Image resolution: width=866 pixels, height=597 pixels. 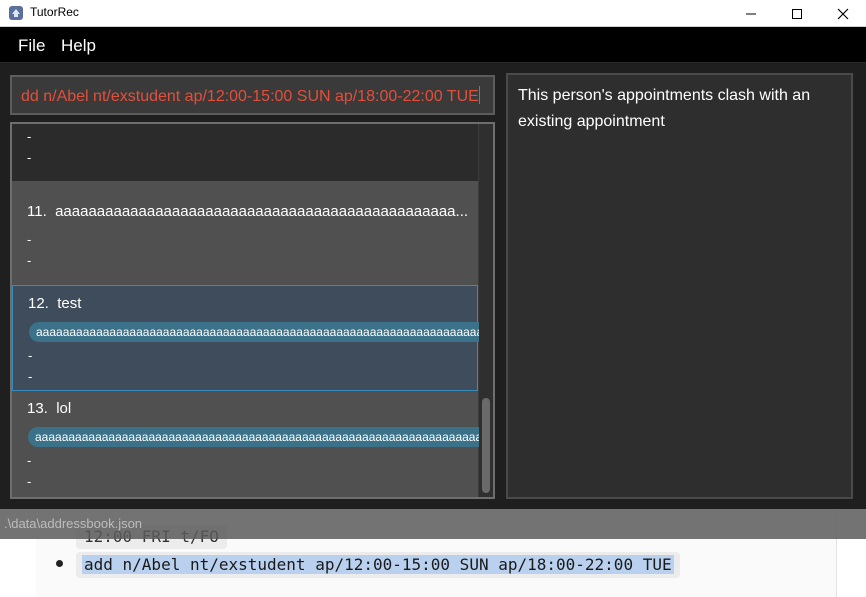 I want to click on menu-file: File, so click(x=31, y=46).